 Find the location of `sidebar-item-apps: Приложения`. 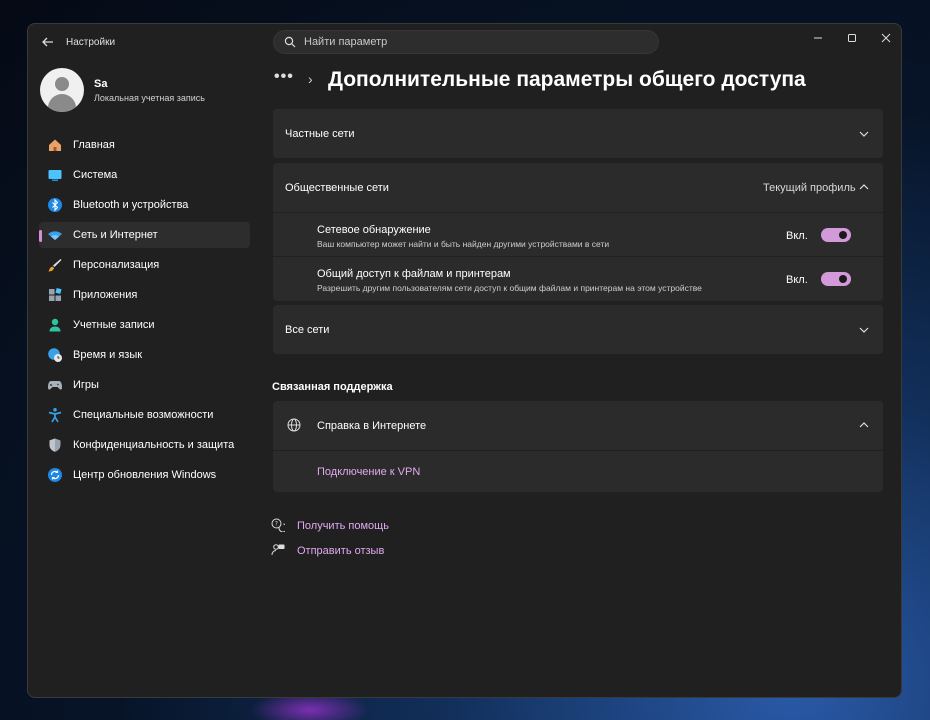

sidebar-item-apps: Приложения is located at coordinates (144, 295).